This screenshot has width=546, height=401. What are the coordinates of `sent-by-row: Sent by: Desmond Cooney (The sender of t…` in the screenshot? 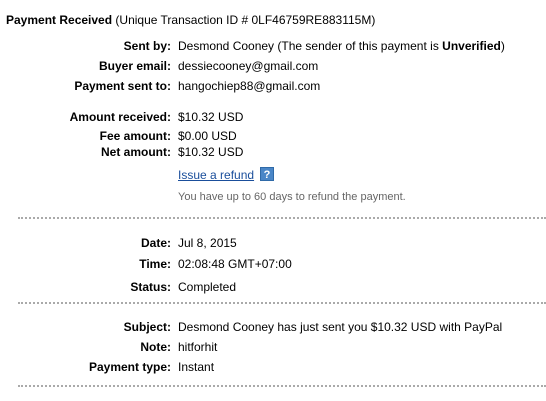 It's located at (273, 47).